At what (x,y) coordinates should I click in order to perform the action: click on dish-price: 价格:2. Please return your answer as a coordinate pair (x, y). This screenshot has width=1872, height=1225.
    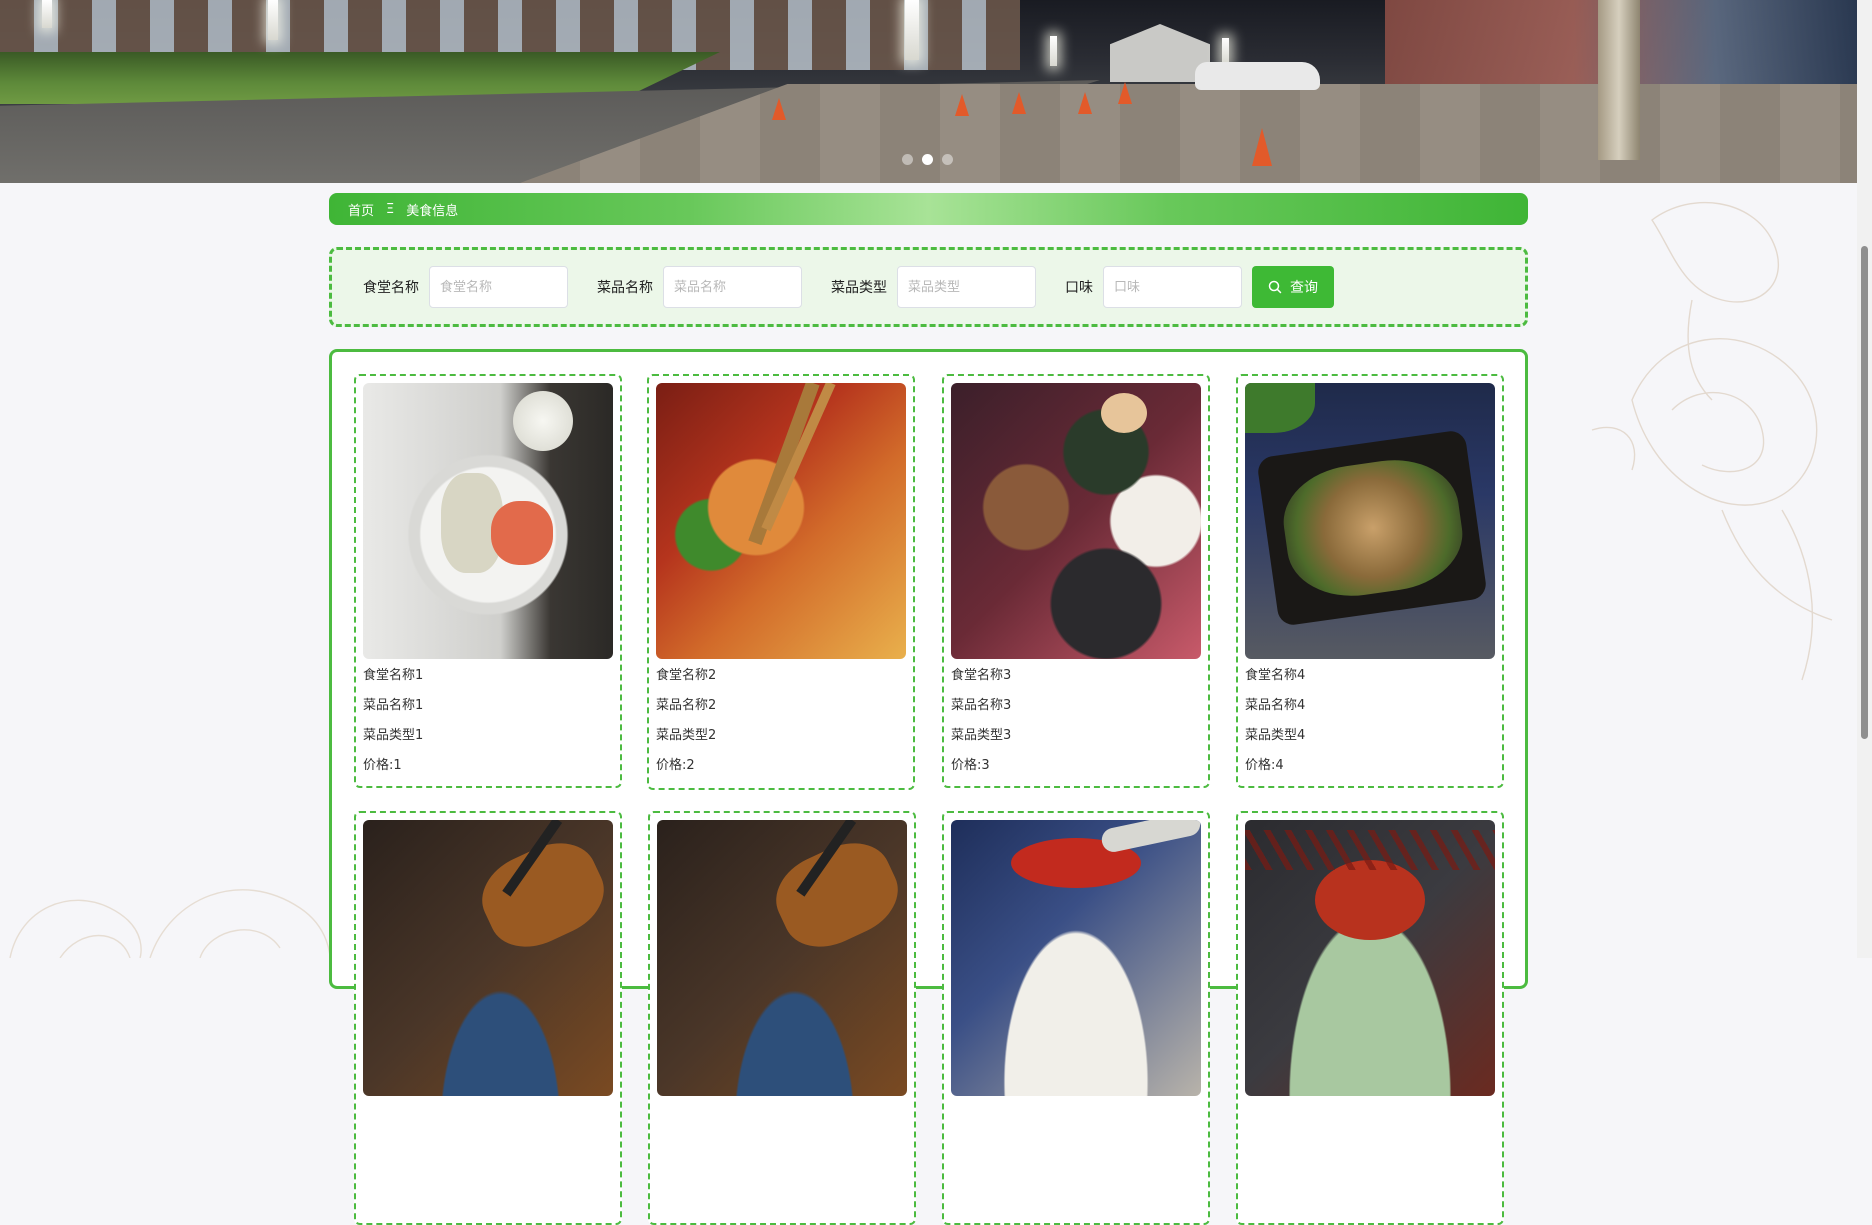
    Looking at the image, I should click on (675, 765).